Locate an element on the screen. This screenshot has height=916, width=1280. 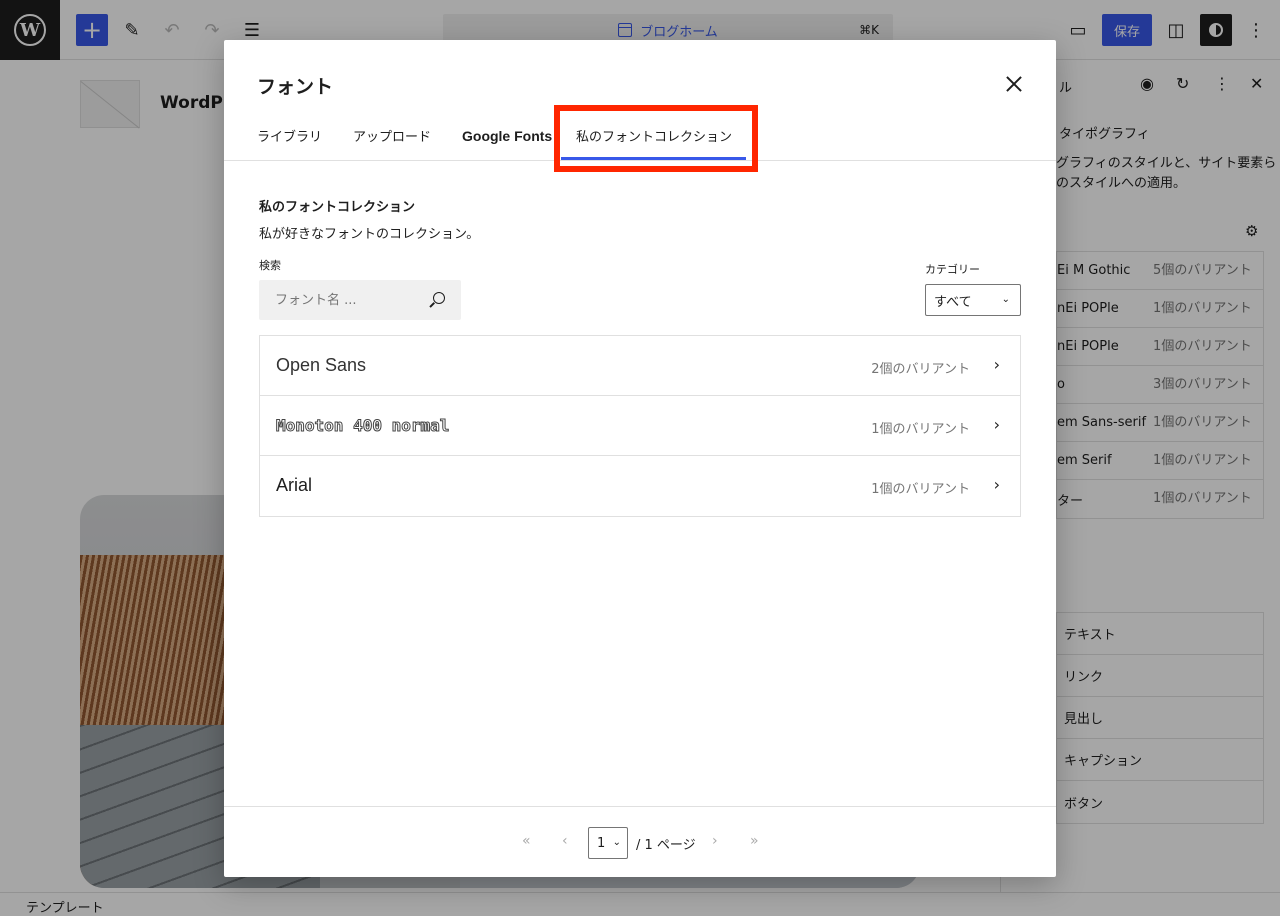
next-page-button: › is located at coordinates (715, 841).